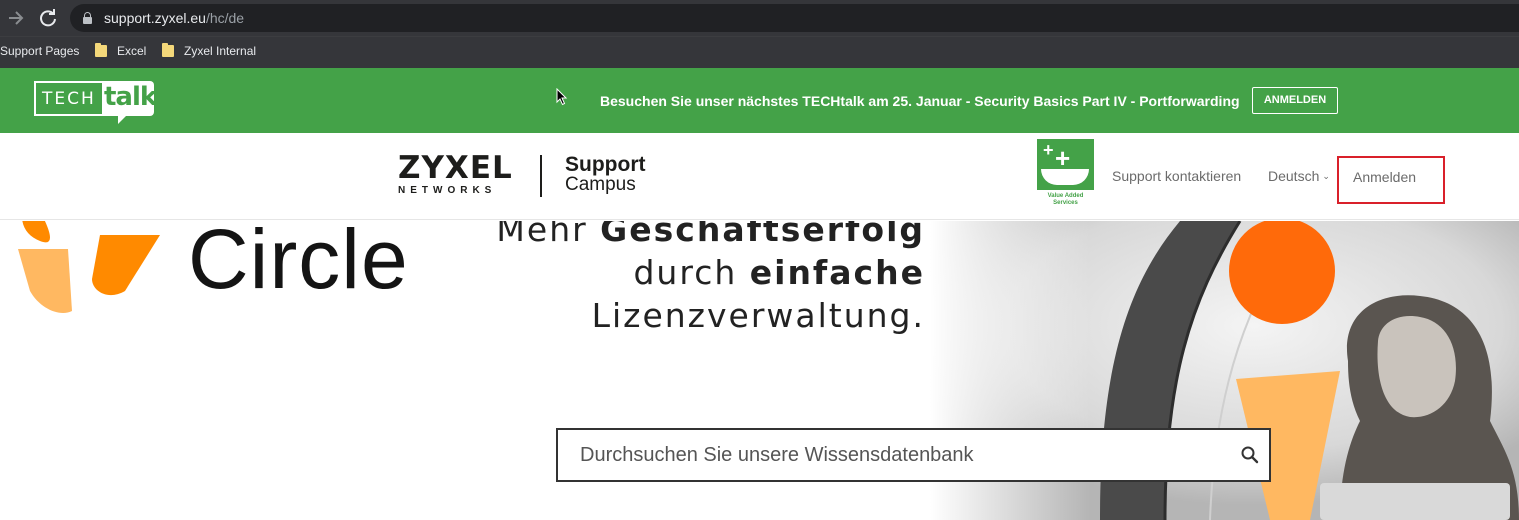 This screenshot has height=520, width=1519. I want to click on login-link: Anmelden, so click(1384, 177).